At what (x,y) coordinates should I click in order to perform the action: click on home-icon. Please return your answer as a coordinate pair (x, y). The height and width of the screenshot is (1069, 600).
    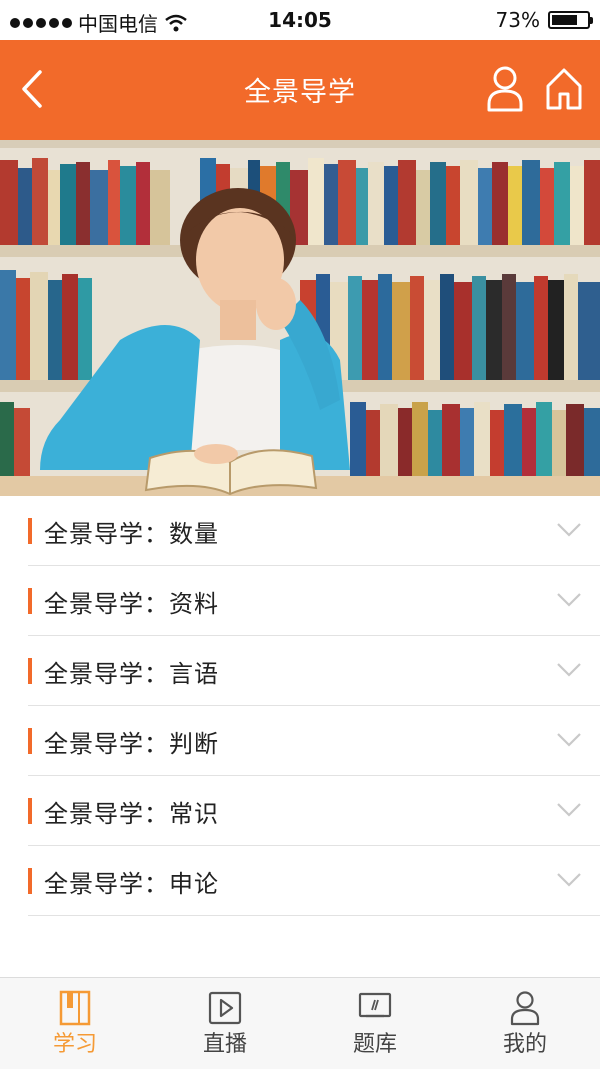
    Looking at the image, I should click on (564, 88).